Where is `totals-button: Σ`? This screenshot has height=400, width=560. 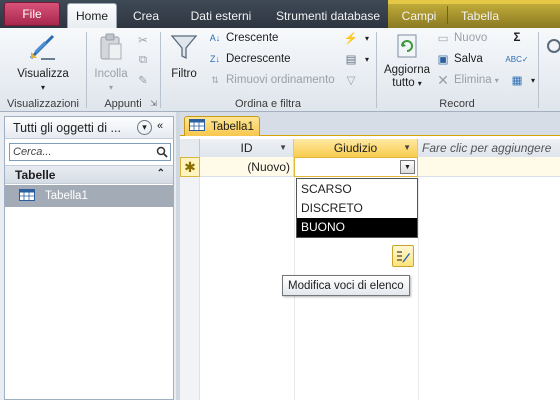 totals-button: Σ is located at coordinates (518, 38).